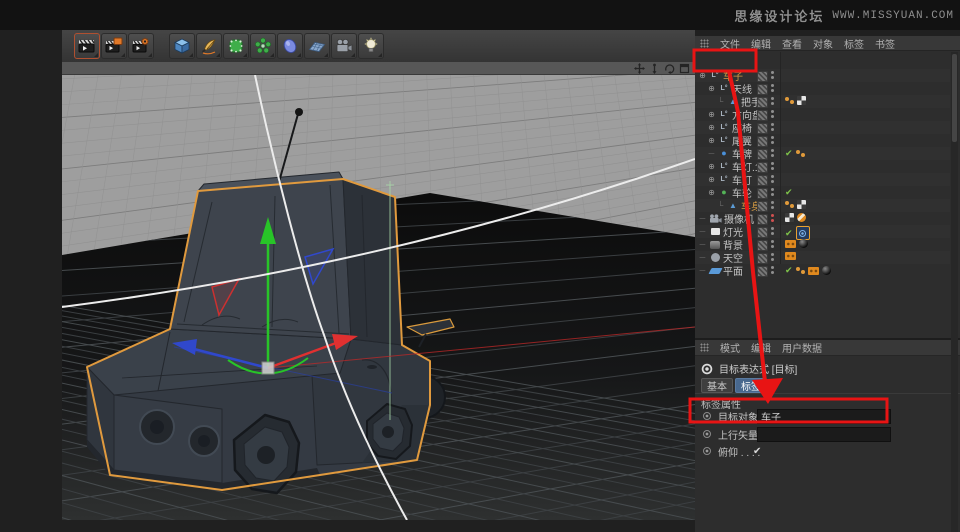 This screenshot has height=532, width=960. I want to click on tab-tag: 标签, so click(751, 385).